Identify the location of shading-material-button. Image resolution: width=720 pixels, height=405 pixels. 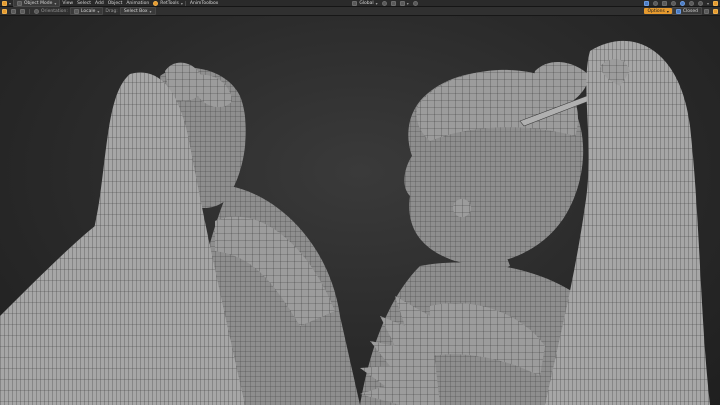
(691, 3).